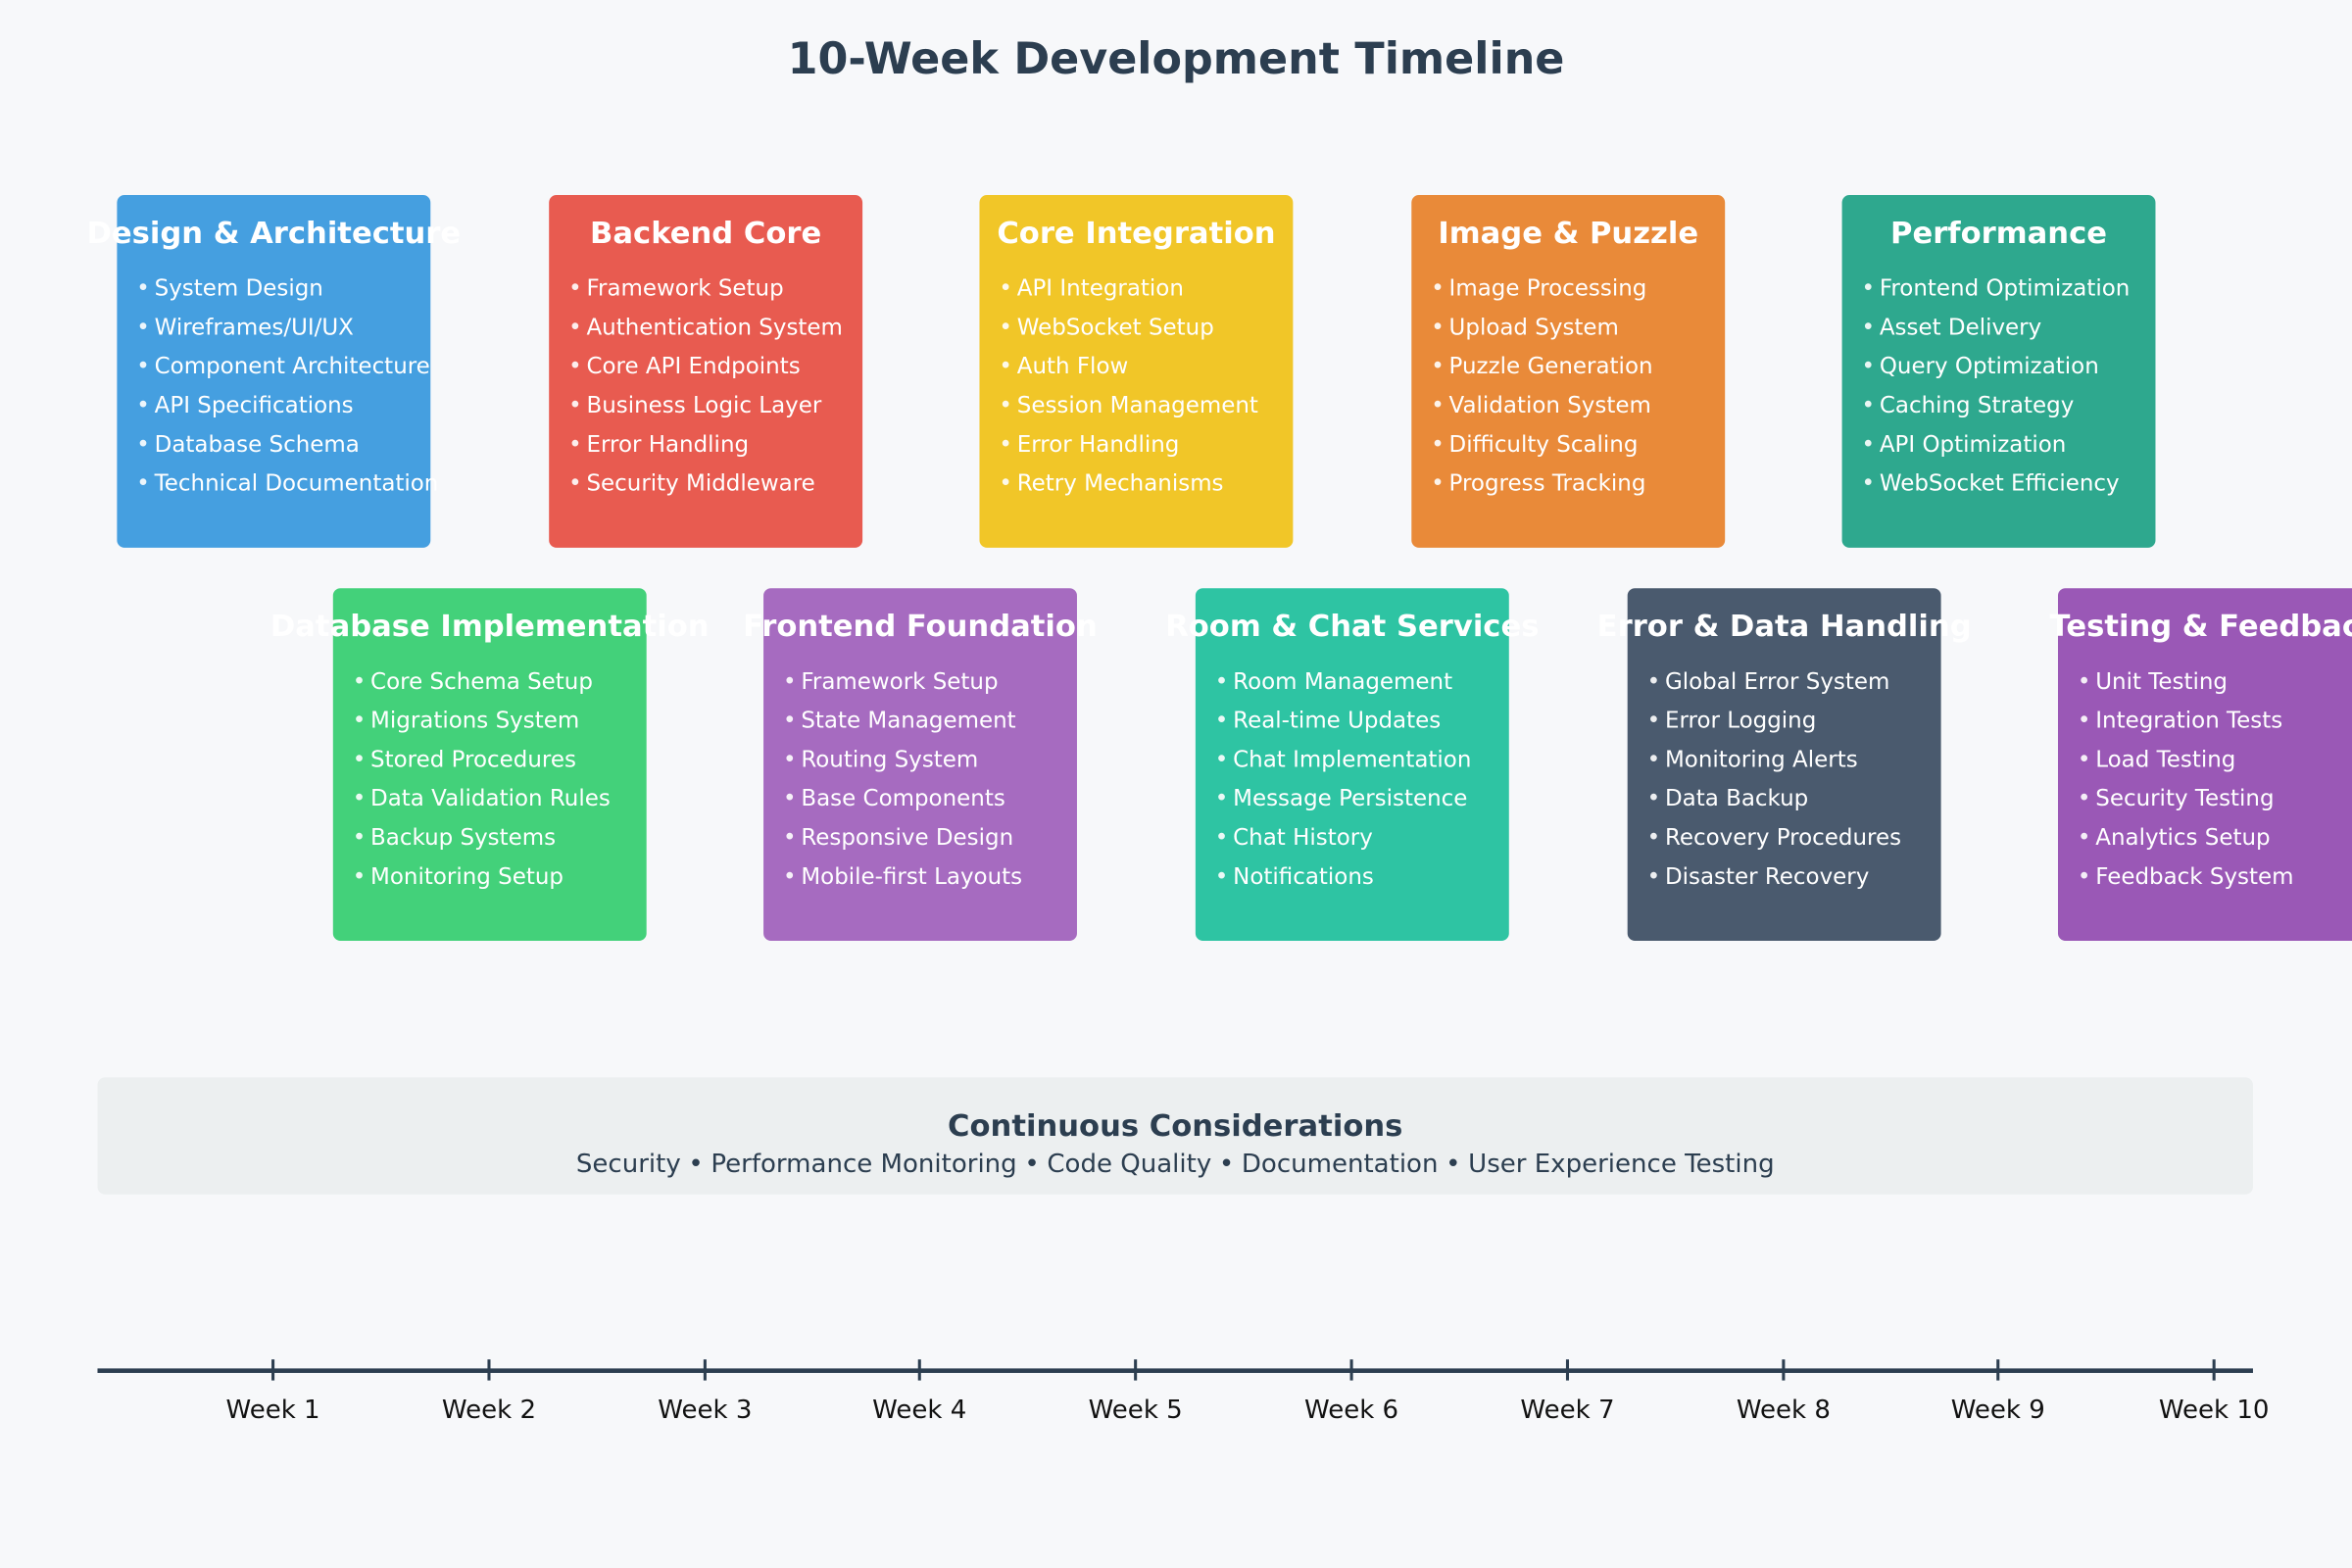 This screenshot has width=2352, height=1568. Describe the element at coordinates (1960, 327) in the screenshot. I see `task-label: Asset Delivery` at that location.